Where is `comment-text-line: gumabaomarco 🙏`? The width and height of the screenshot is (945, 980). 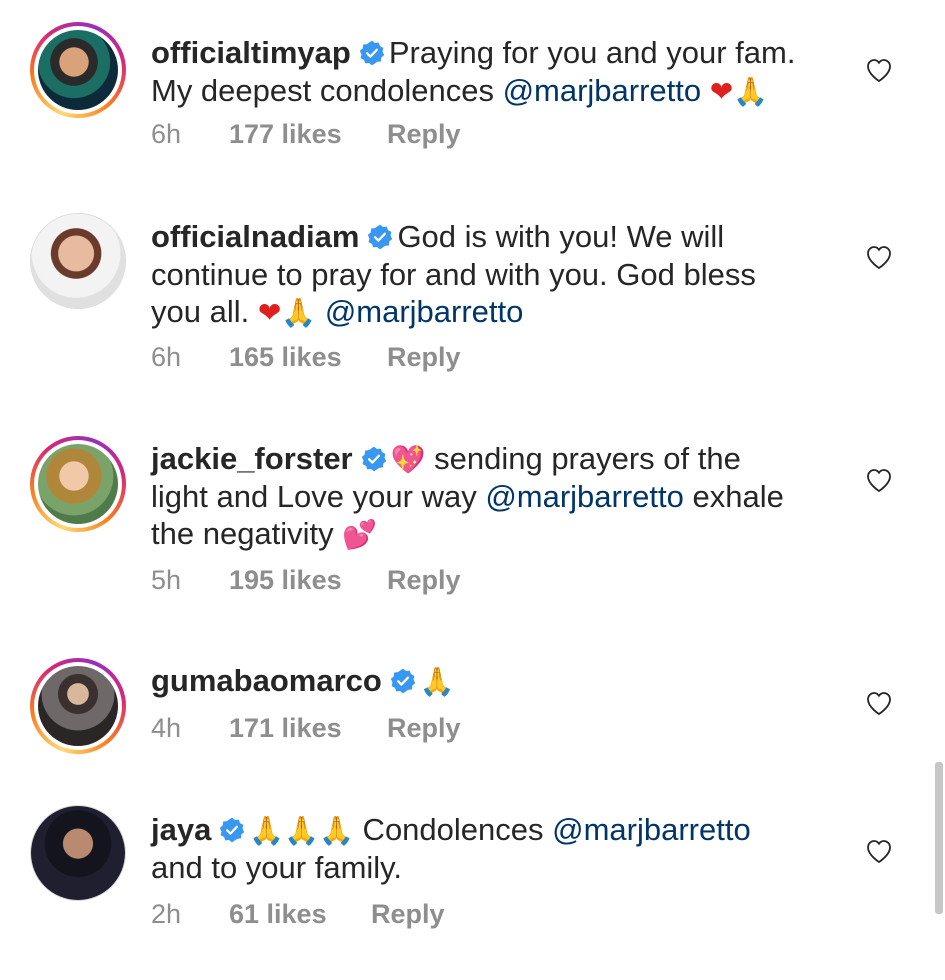 comment-text-line: gumabaomarco 🙏 is located at coordinates (303, 681).